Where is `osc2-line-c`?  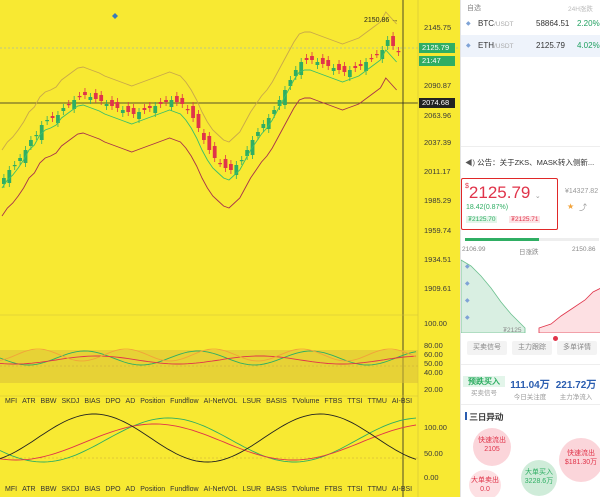 osc2-line-c is located at coordinates (208, 438).